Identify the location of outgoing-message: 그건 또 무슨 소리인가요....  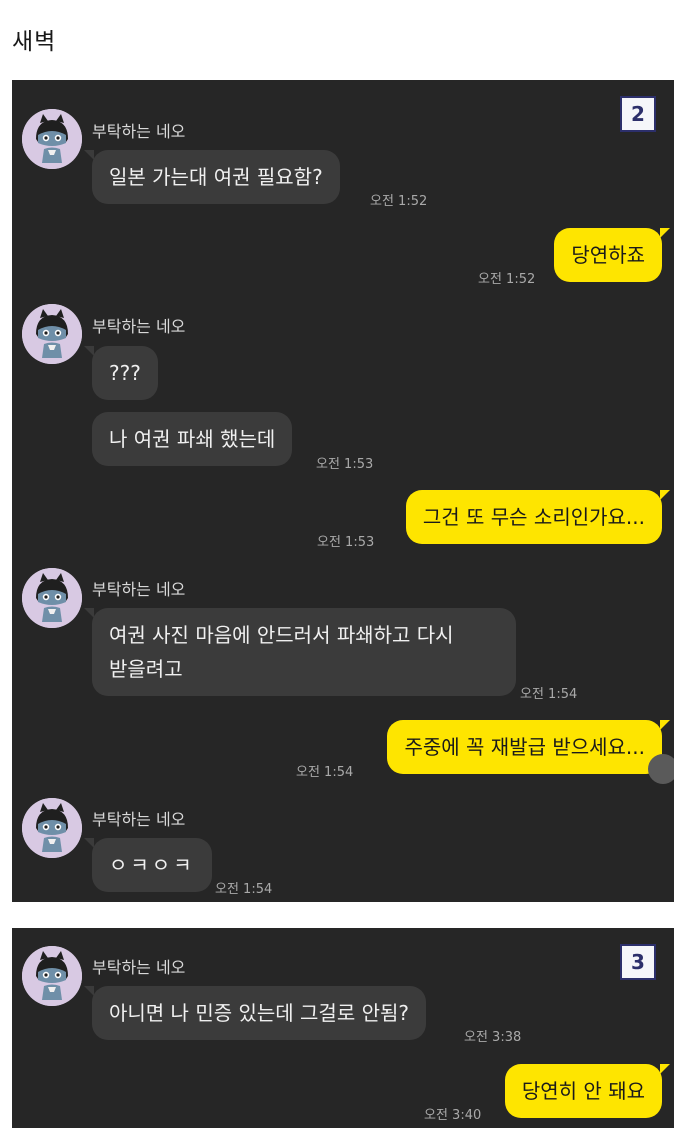
(533, 517).